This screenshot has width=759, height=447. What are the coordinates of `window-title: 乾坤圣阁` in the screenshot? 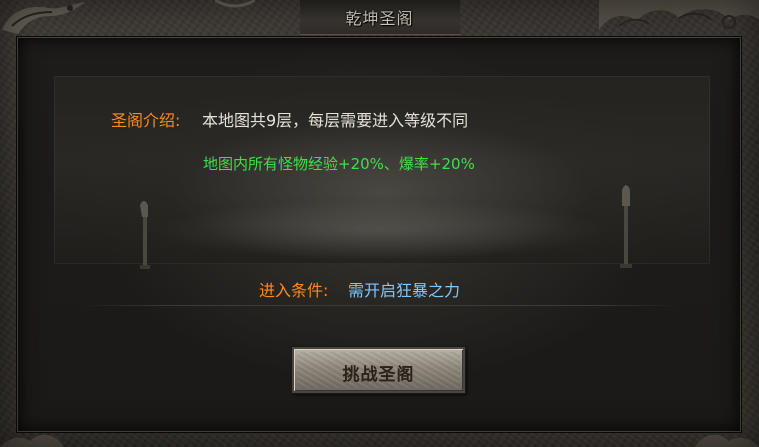 It's located at (379, 18).